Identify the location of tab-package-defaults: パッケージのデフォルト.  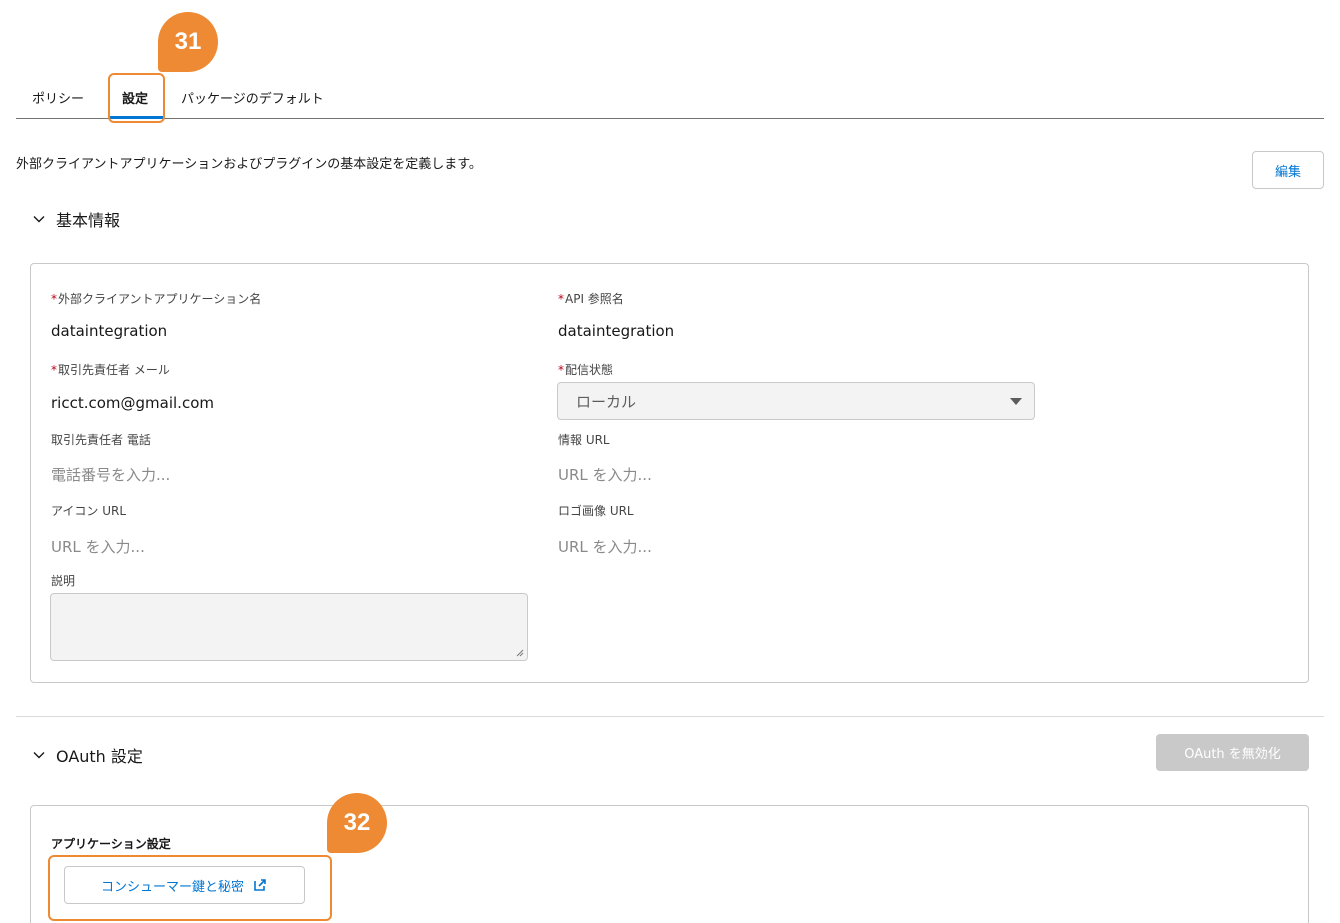
(252, 97).